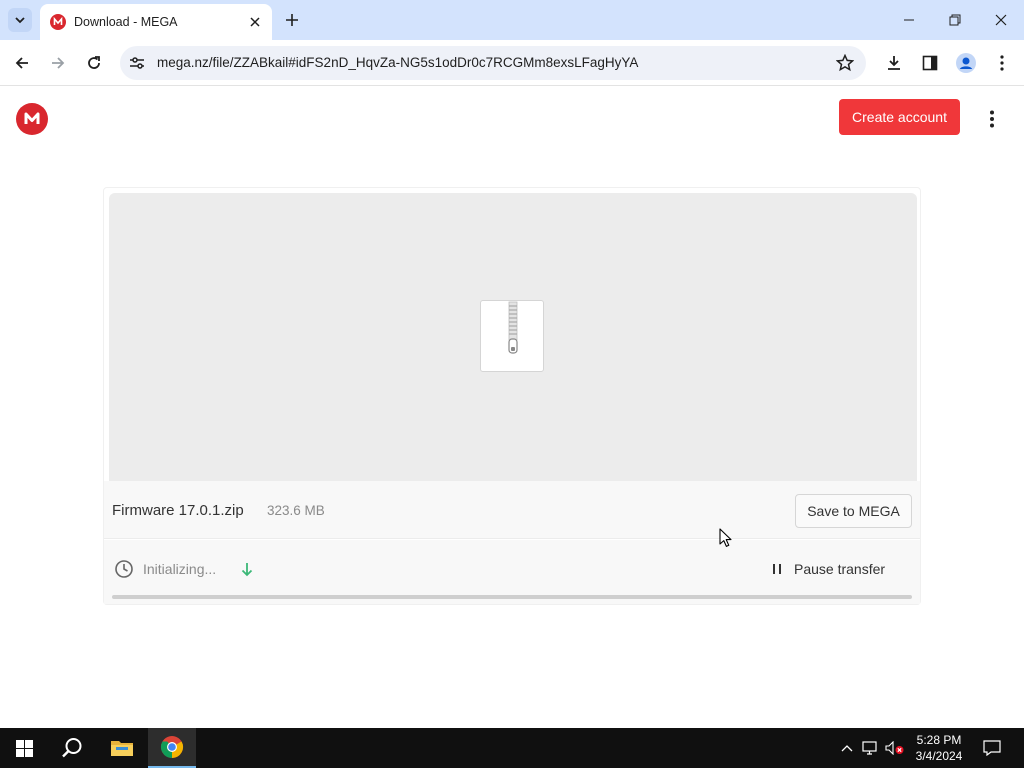 This screenshot has height=768, width=1024. What do you see at coordinates (939, 740) in the screenshot?
I see `taskbar-time: 5:28 PM` at bounding box center [939, 740].